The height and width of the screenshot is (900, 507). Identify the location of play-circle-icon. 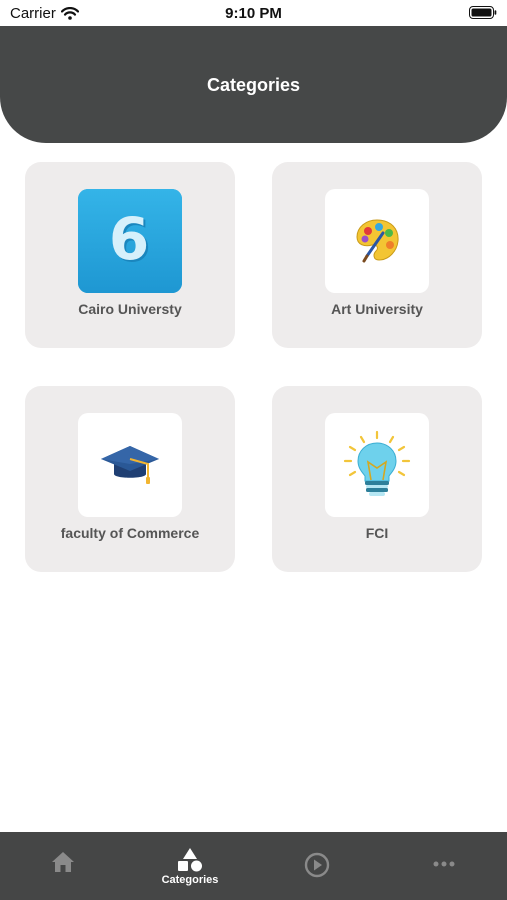
(317, 865).